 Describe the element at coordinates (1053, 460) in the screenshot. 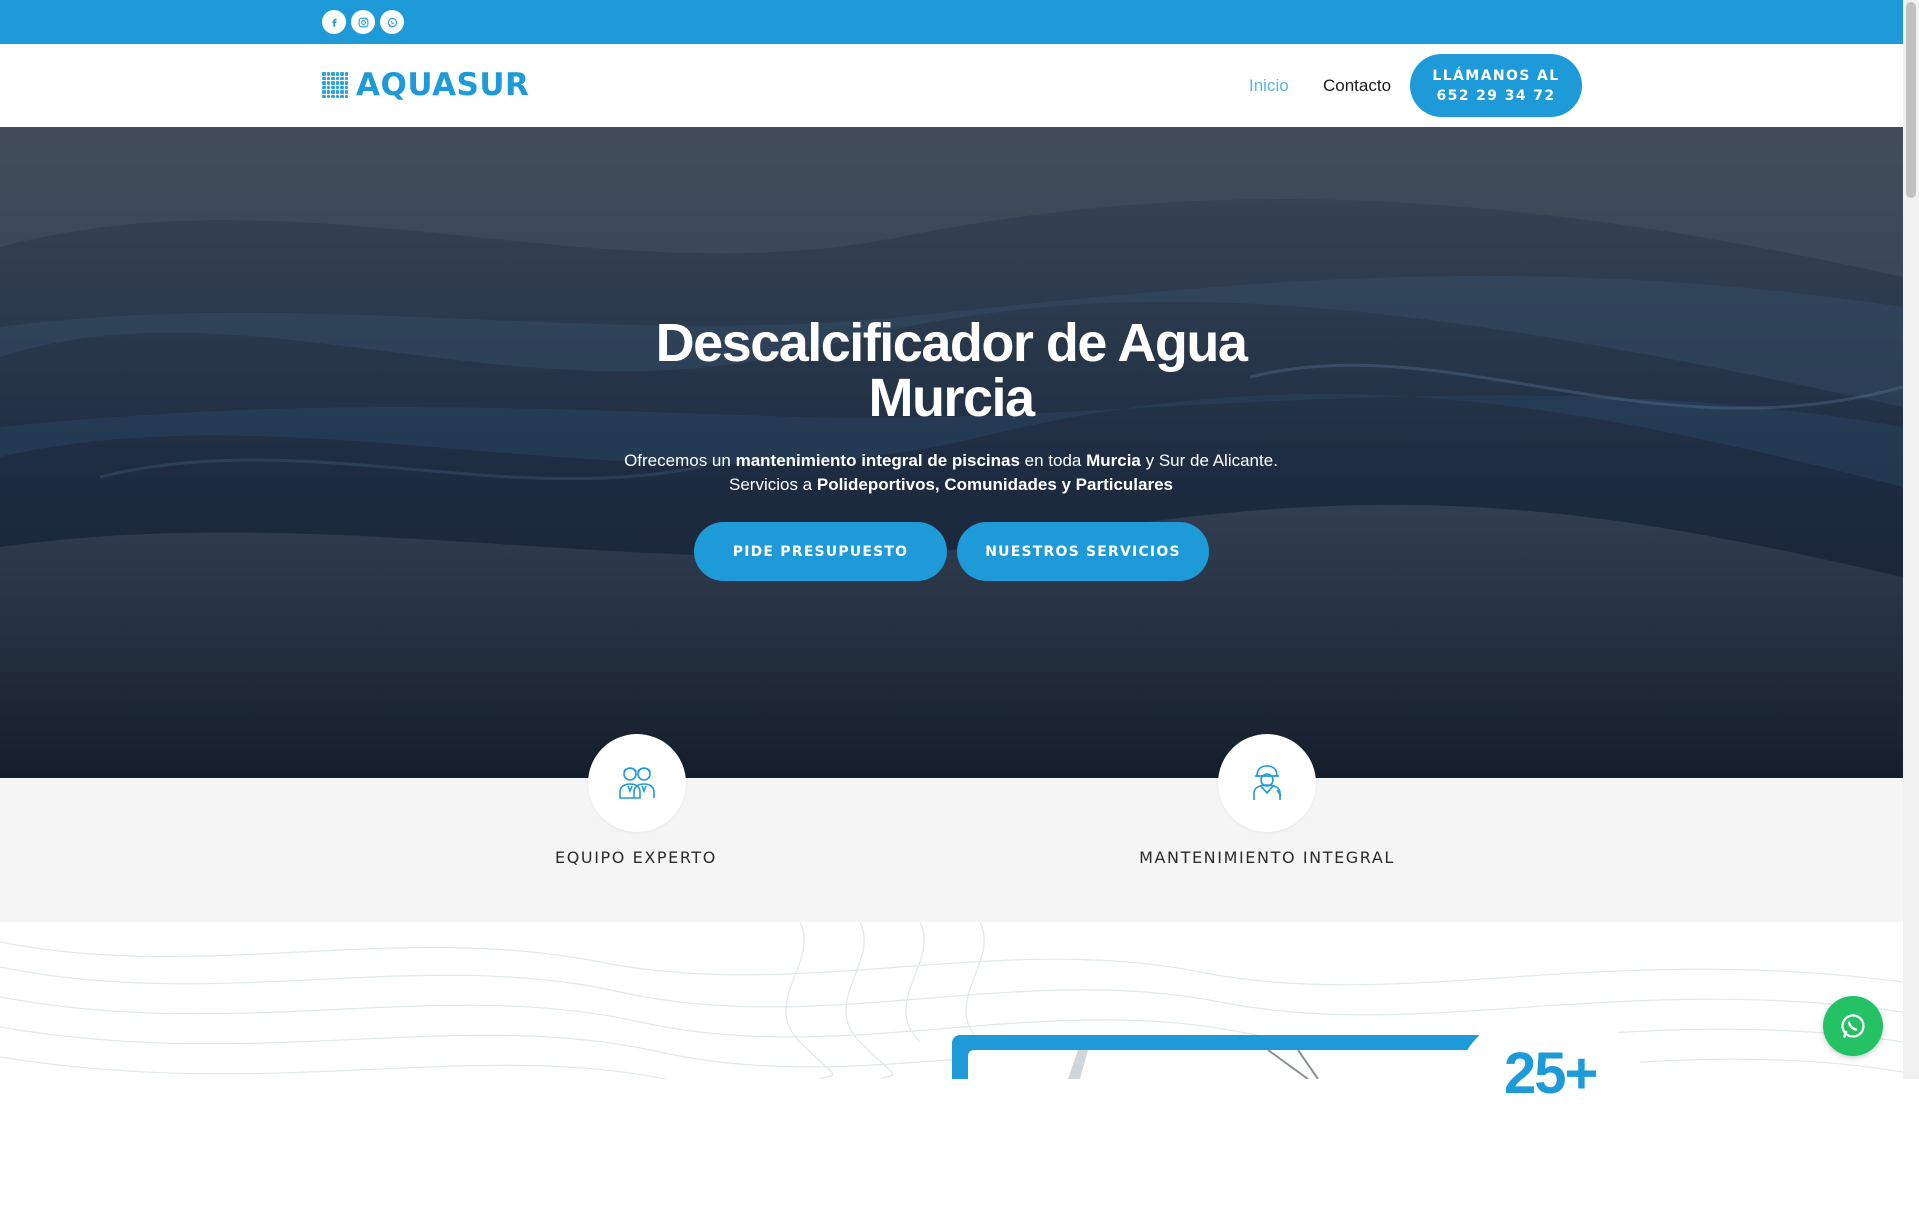

I see `subtitle-text: en toda` at that location.